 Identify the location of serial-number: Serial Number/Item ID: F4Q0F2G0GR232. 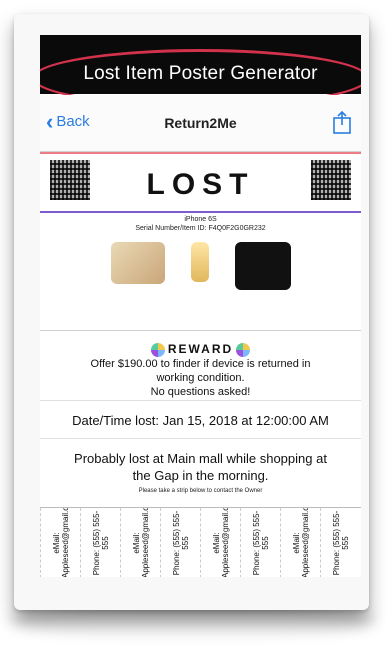
(200, 228).